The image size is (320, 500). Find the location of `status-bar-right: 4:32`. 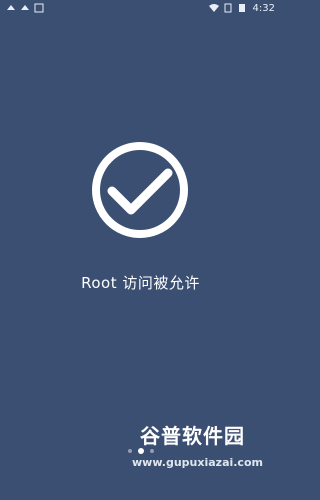

status-bar-right: 4:32 is located at coordinates (241, 8).